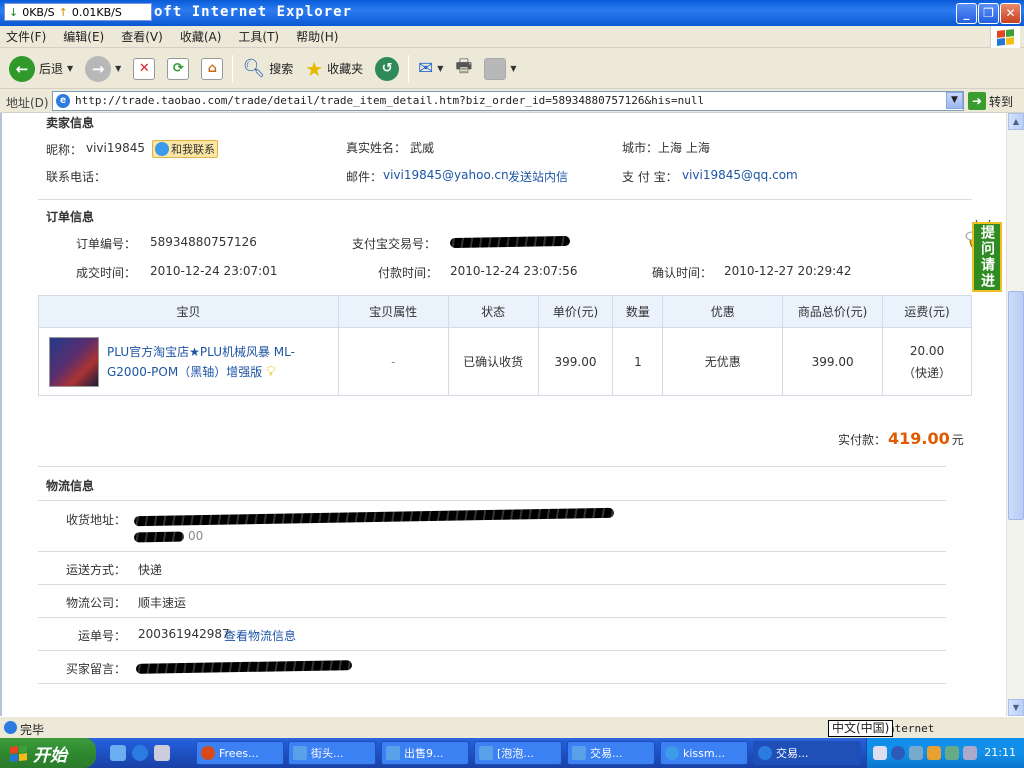  I want to click on ship-address-tail: 00, so click(196, 536).